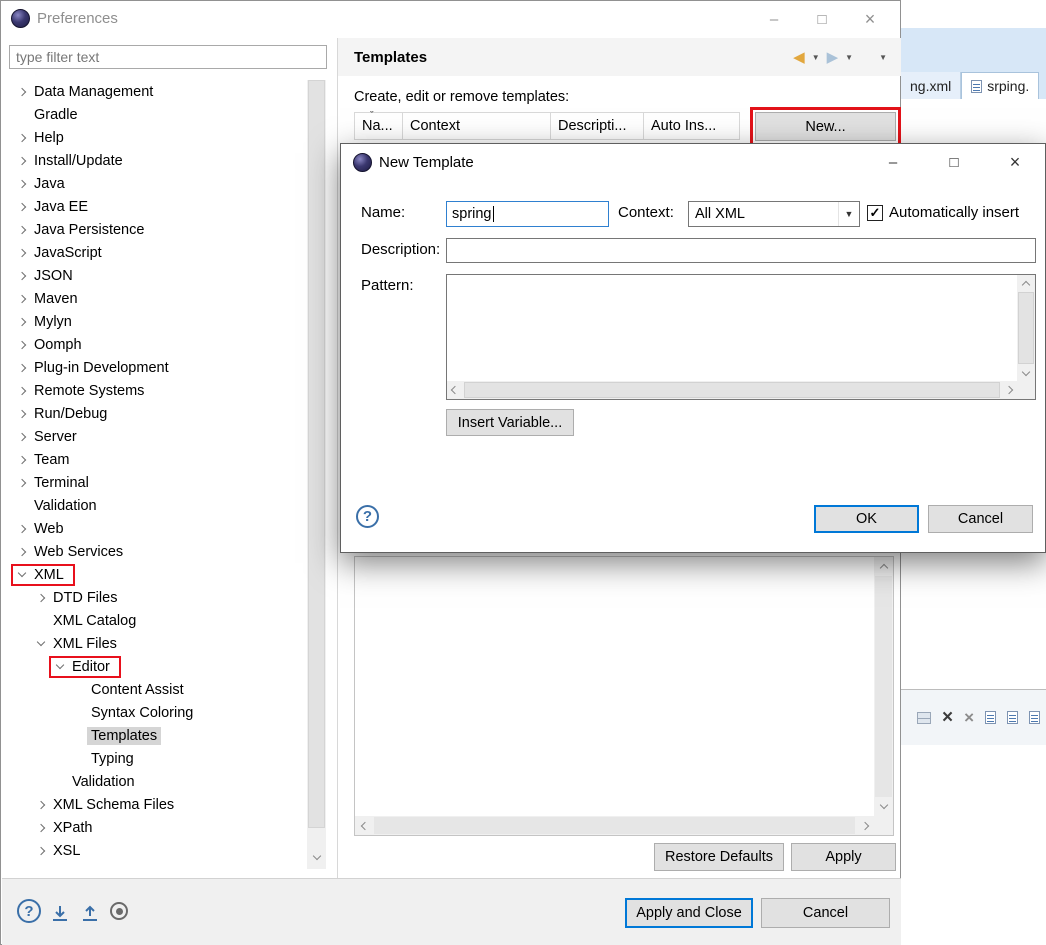  I want to click on tree-item-label: Java, so click(49, 184).